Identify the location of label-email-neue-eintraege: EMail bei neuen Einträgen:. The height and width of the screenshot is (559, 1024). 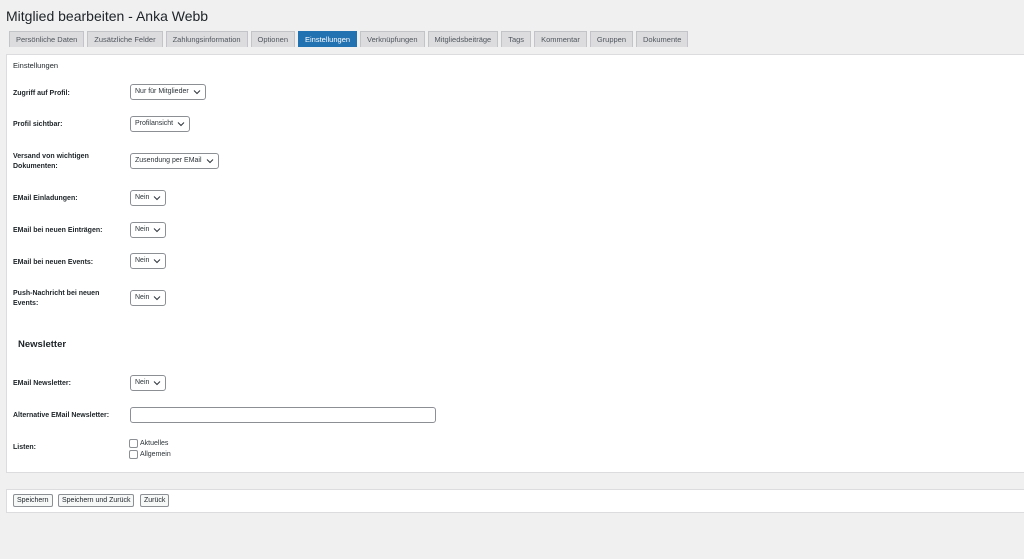
(58, 230).